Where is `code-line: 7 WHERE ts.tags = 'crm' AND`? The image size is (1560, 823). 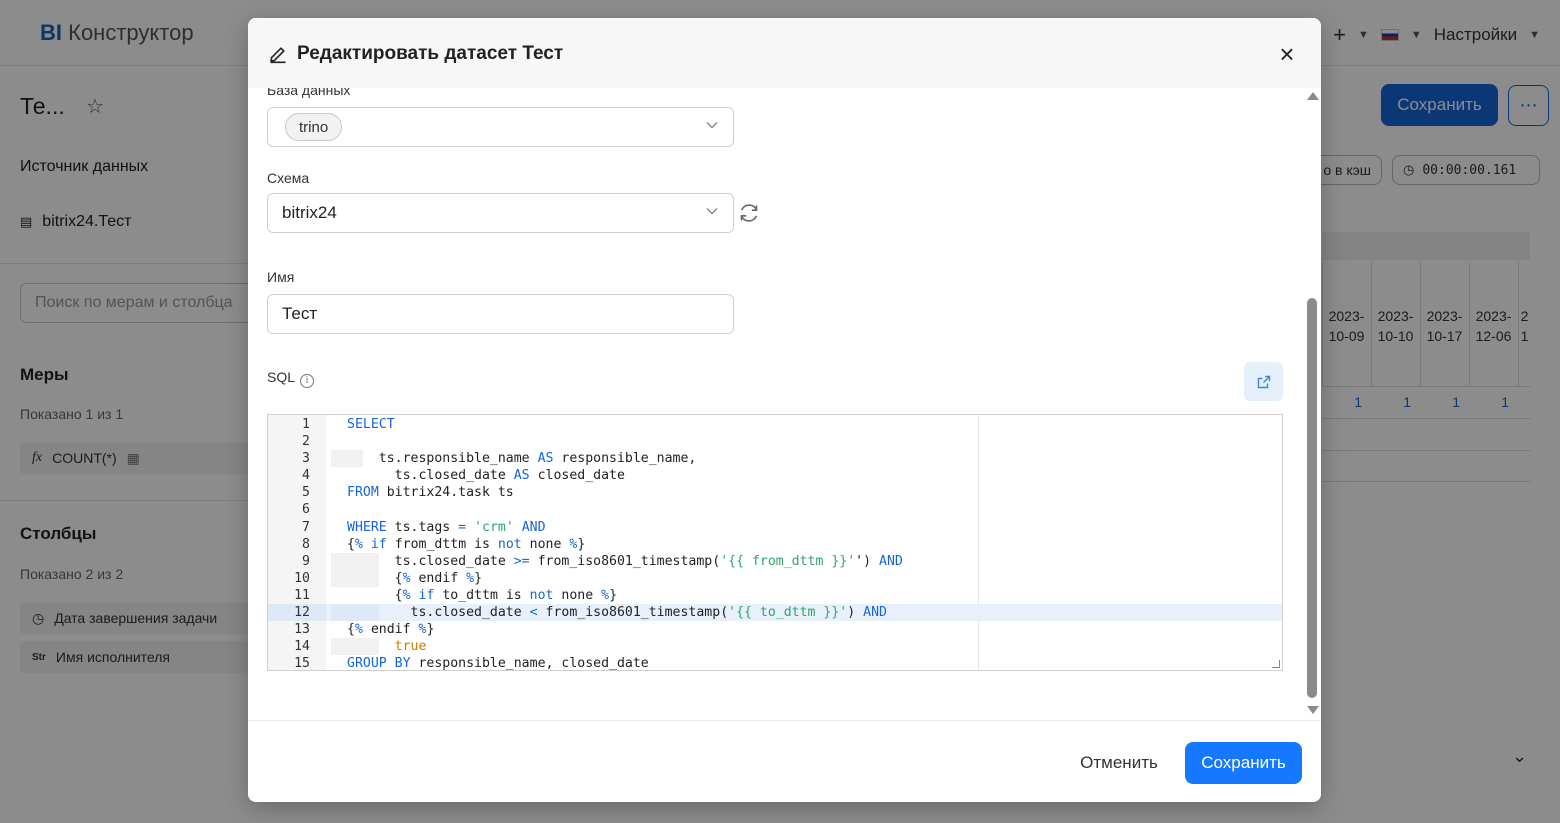
code-line: 7 WHERE ts.tags = 'crm' AND is located at coordinates (775, 527).